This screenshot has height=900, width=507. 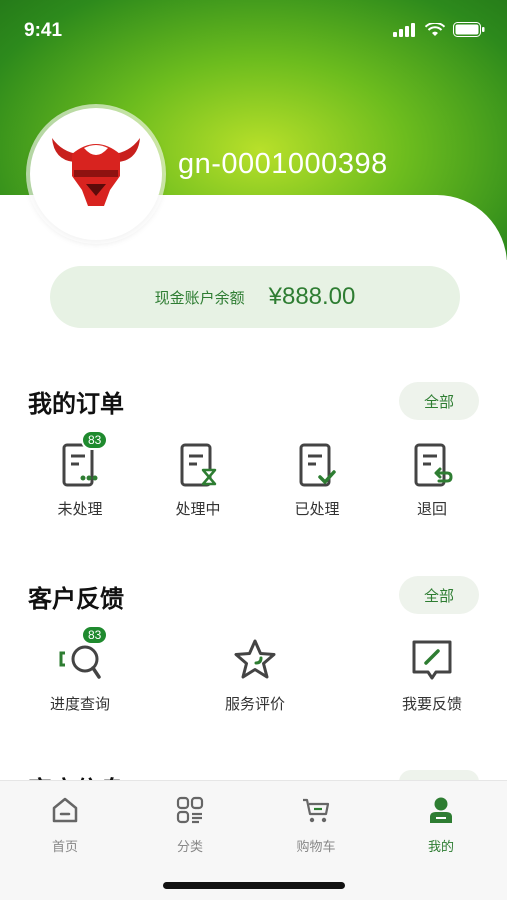 What do you see at coordinates (435, 29) in the screenshot?
I see `wifi-icon` at bounding box center [435, 29].